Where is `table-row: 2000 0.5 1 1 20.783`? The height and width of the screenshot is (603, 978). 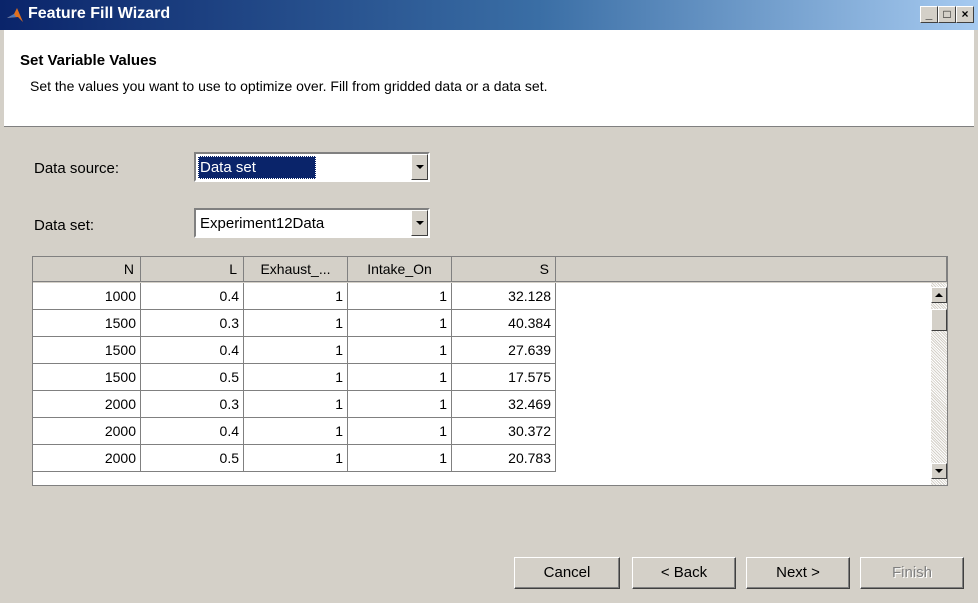
table-row: 2000 0.5 1 1 20.783 is located at coordinates (298, 458).